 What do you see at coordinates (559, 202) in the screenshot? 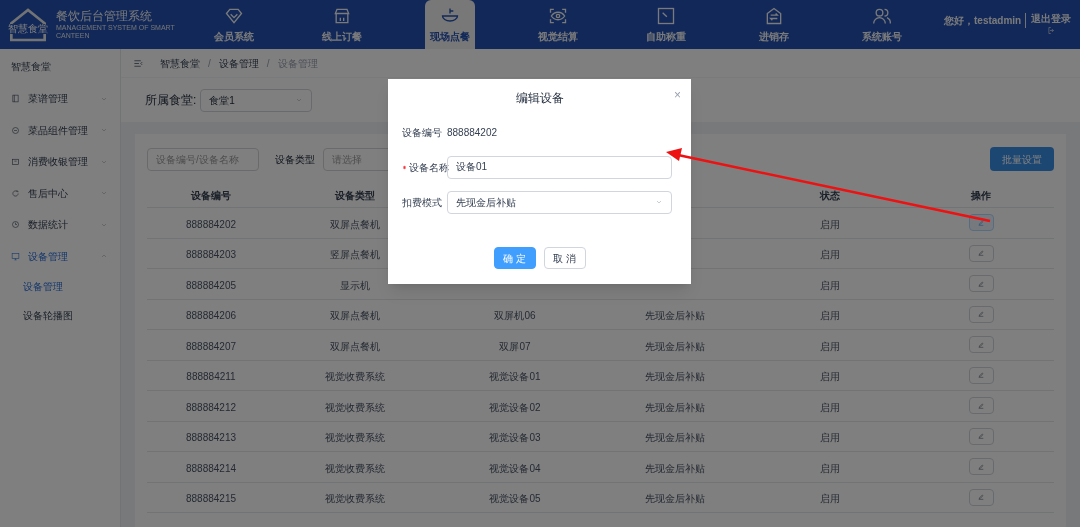
I see `mode-select: 先现金后补贴` at bounding box center [559, 202].